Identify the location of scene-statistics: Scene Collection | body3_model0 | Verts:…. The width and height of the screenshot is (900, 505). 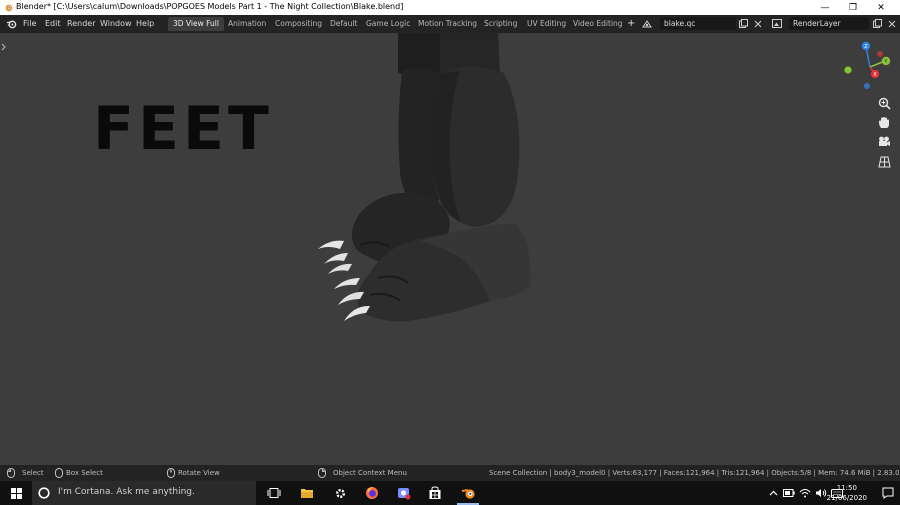
(694, 473).